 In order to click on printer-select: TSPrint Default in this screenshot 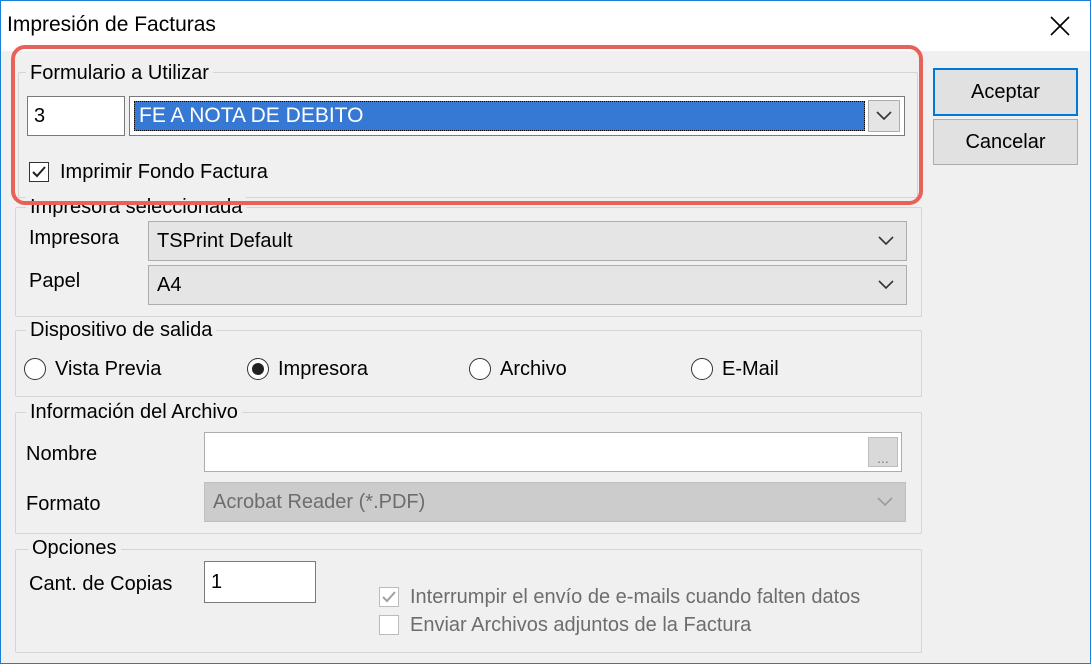, I will do `click(527, 241)`.